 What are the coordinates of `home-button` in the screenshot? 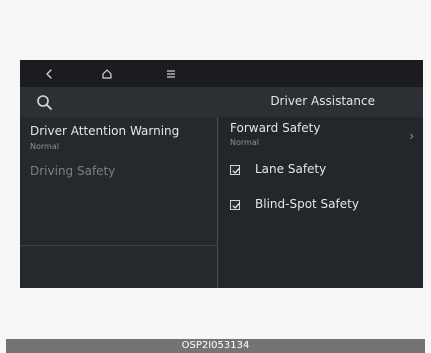 It's located at (107, 73).